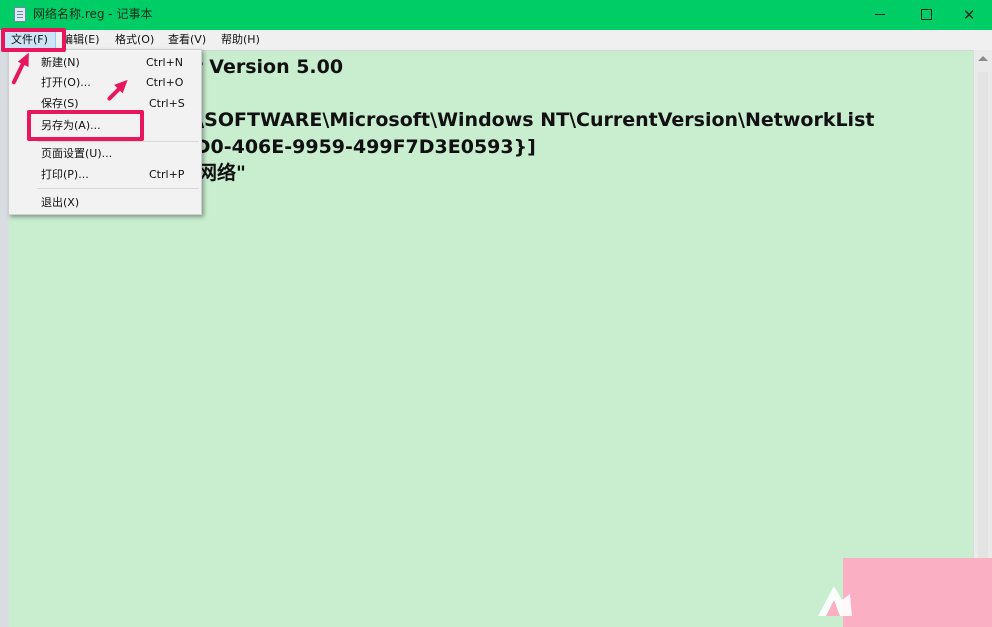 Image resolution: width=992 pixels, height=627 pixels. Describe the element at coordinates (983, 58) in the screenshot. I see `scroll-up-arrow-icon` at that location.